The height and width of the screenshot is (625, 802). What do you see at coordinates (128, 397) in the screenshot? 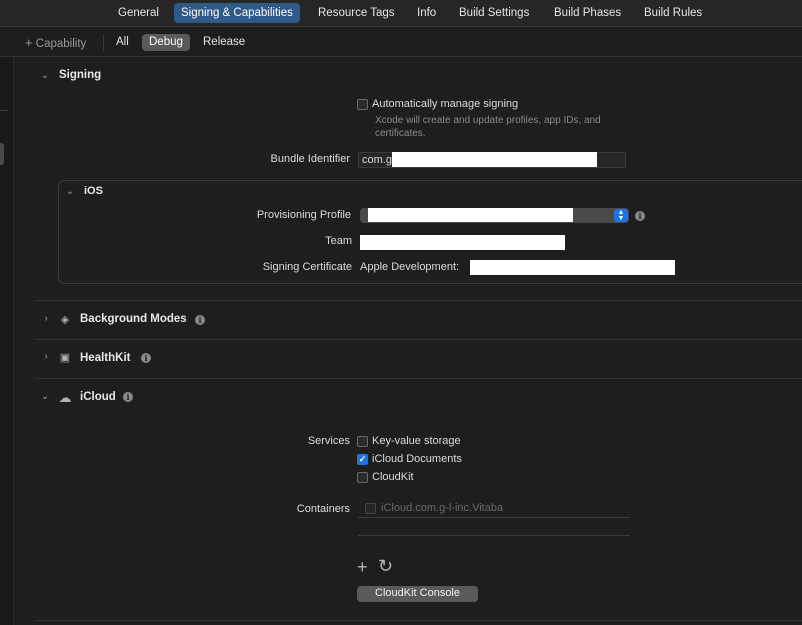
I see `icloud-info-icon: i` at bounding box center [128, 397].